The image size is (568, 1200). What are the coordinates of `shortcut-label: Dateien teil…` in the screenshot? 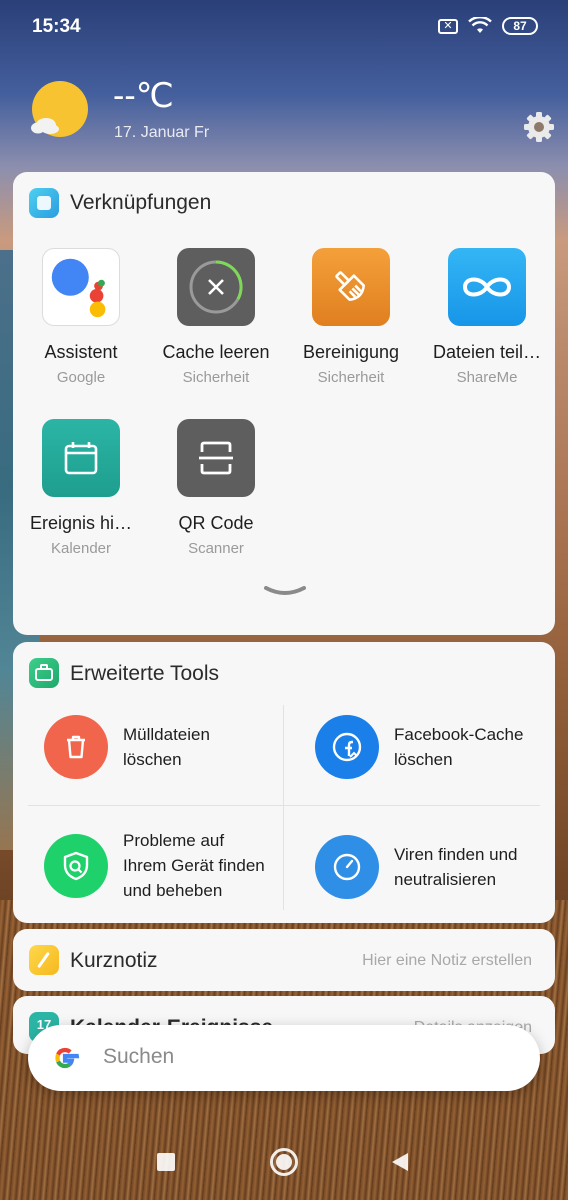 It's located at (487, 352).